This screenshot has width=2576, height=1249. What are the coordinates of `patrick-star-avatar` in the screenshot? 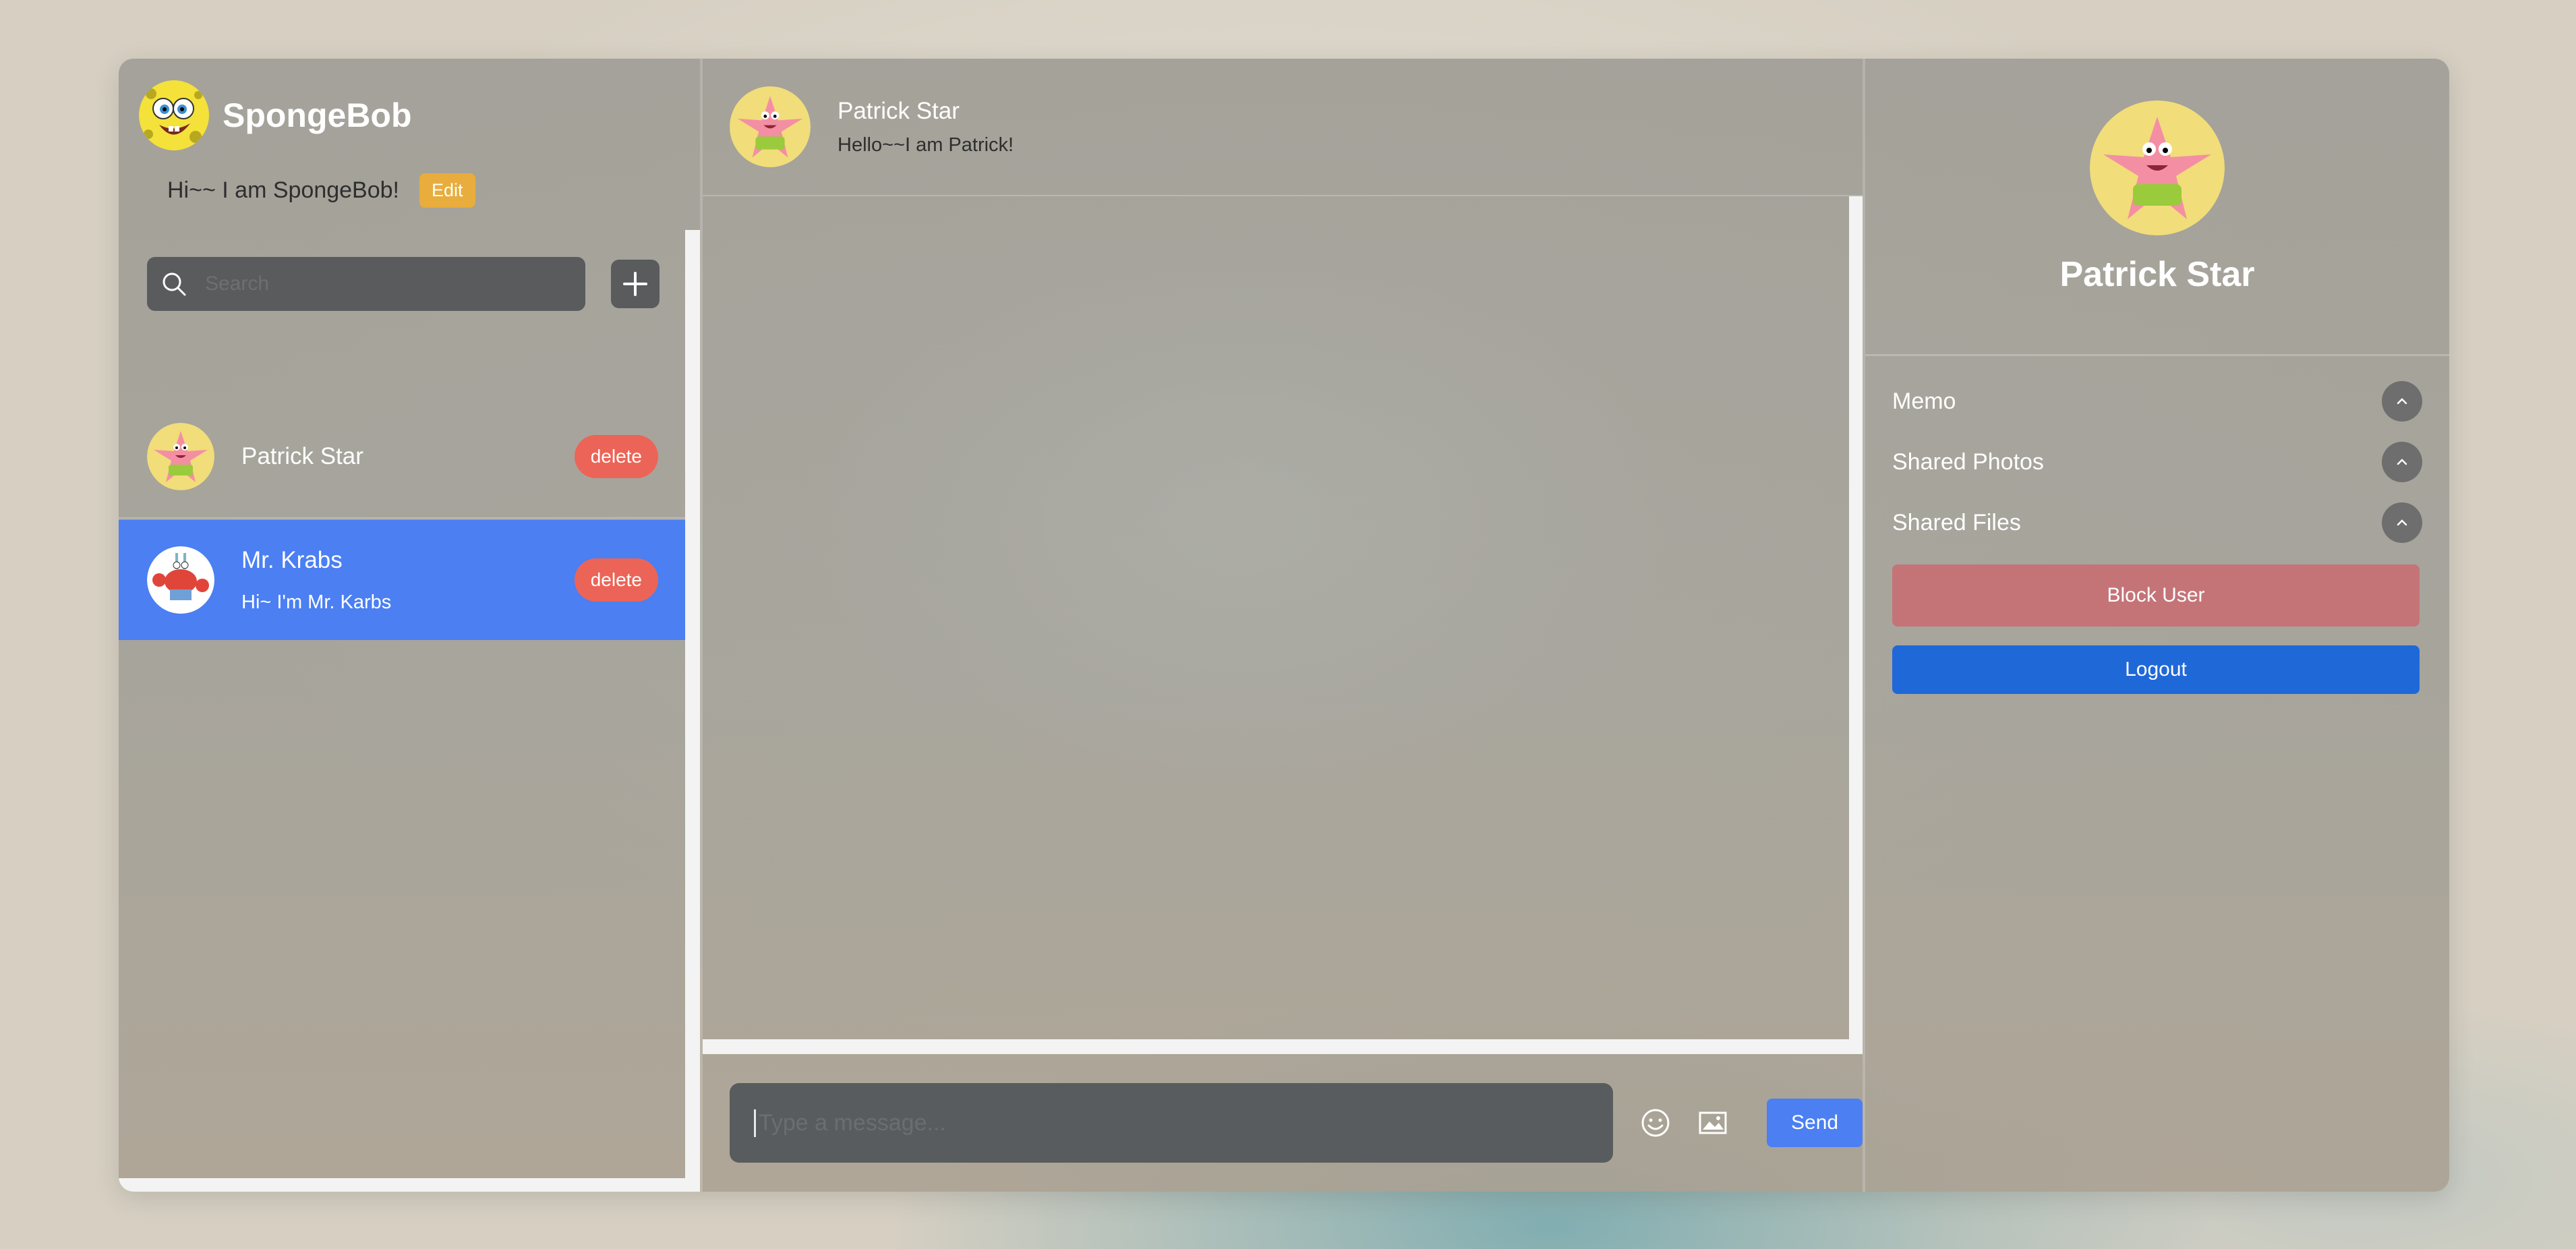 It's located at (180, 456).